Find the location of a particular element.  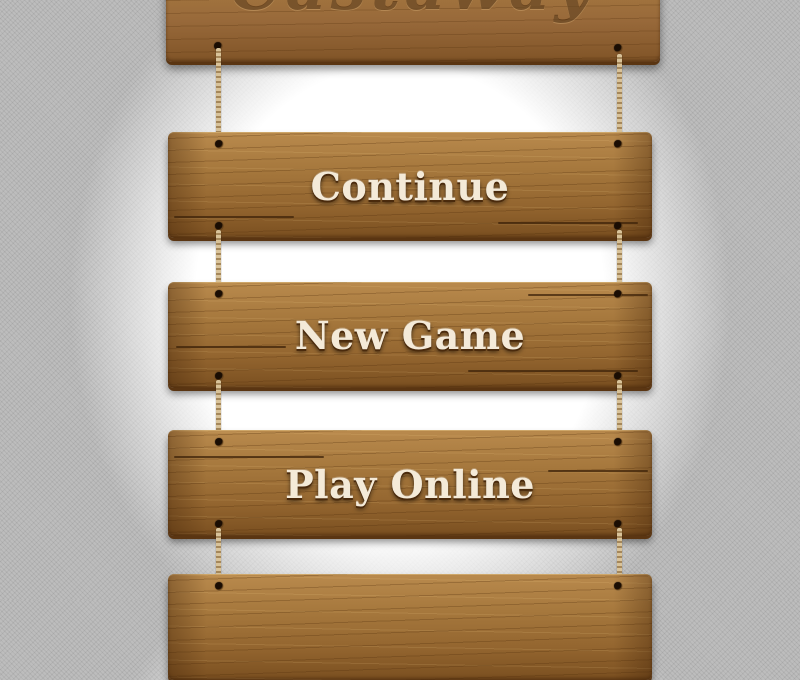

game-title-sign: Castaway is located at coordinates (413, 31).